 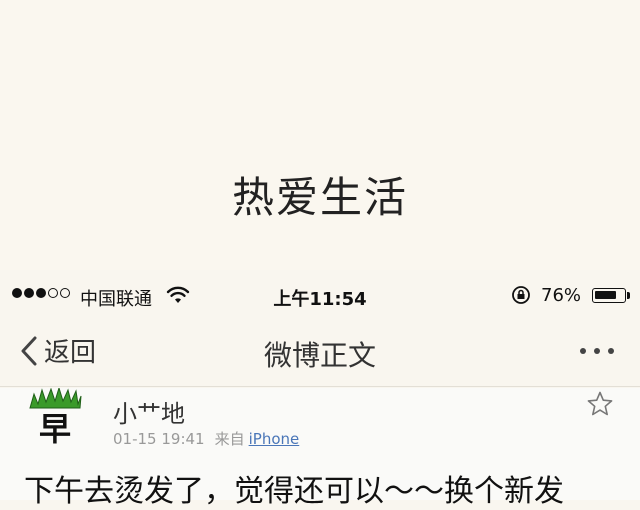 What do you see at coordinates (54, 429) in the screenshot?
I see `avatar-char: 早` at bounding box center [54, 429].